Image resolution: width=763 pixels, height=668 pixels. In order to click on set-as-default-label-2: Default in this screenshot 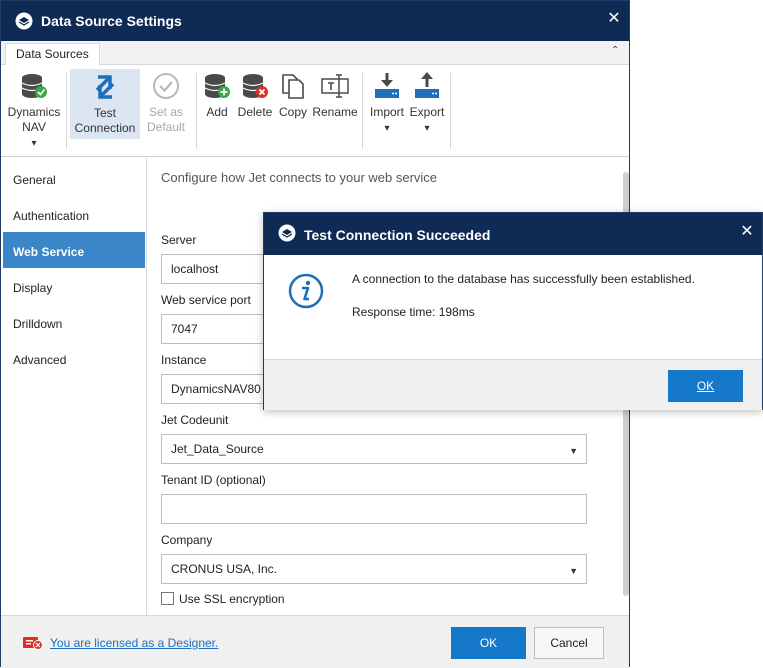, I will do `click(166, 127)`.